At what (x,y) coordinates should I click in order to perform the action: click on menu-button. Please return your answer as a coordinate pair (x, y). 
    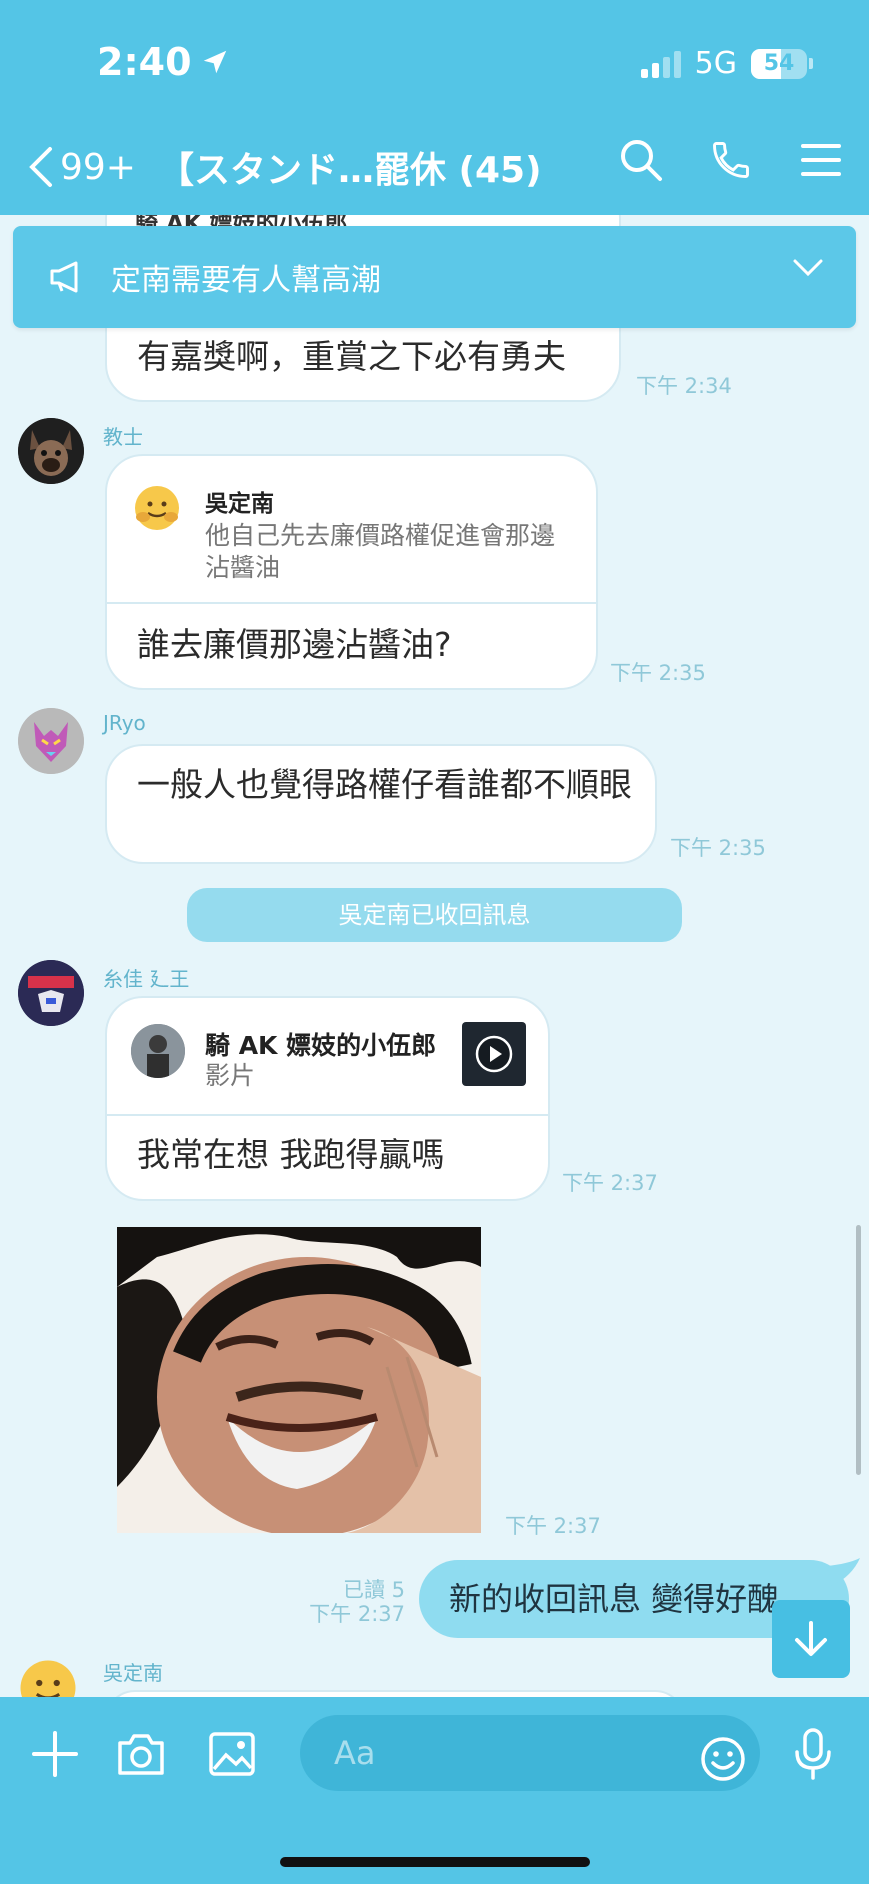
    Looking at the image, I should click on (821, 160).